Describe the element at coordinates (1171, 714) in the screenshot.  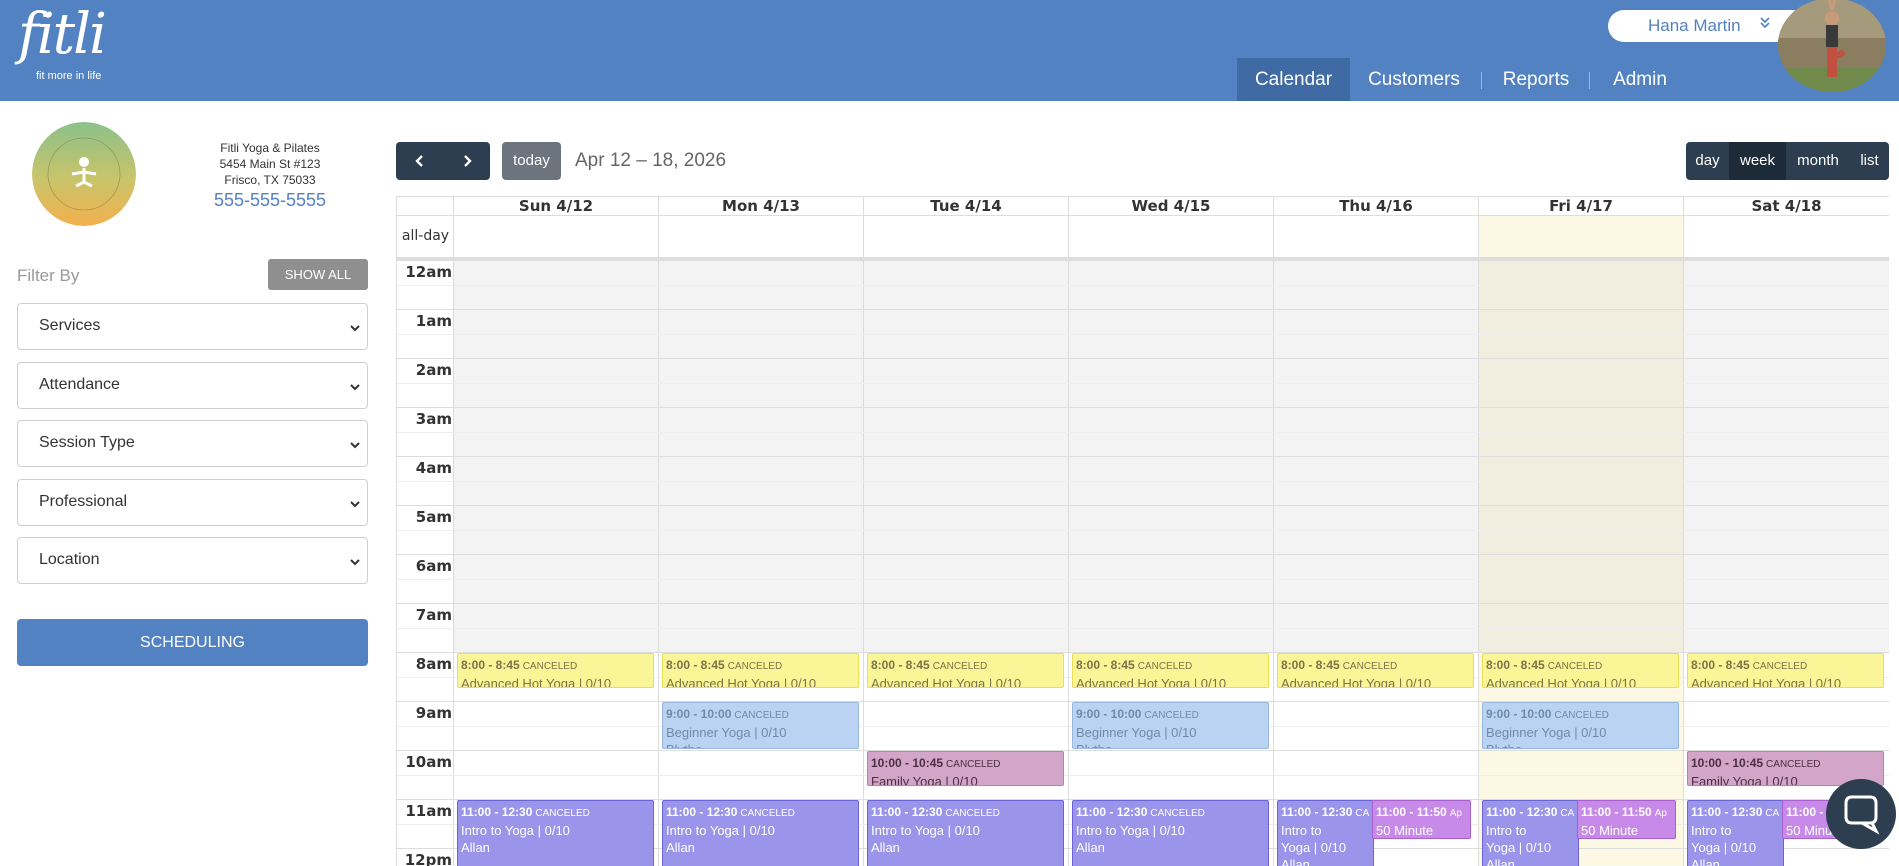
I see `event-header: 9:00 - 10:00 CANCELED` at that location.